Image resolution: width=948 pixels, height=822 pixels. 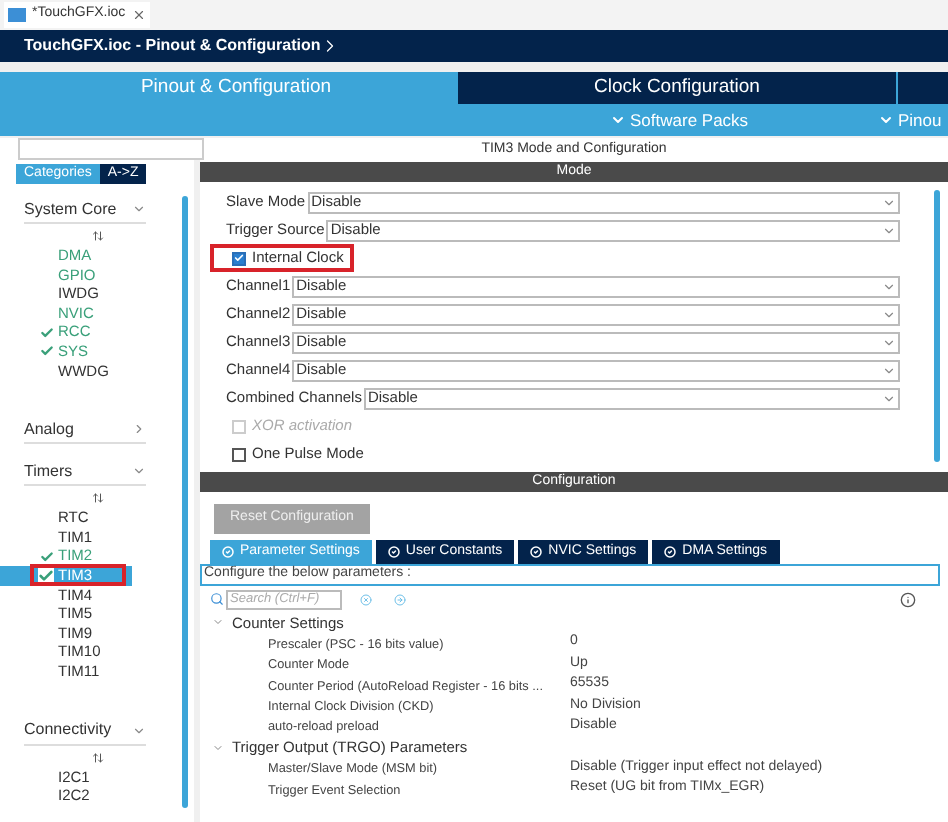 What do you see at coordinates (217, 599) in the screenshot?
I see `search-icon` at bounding box center [217, 599].